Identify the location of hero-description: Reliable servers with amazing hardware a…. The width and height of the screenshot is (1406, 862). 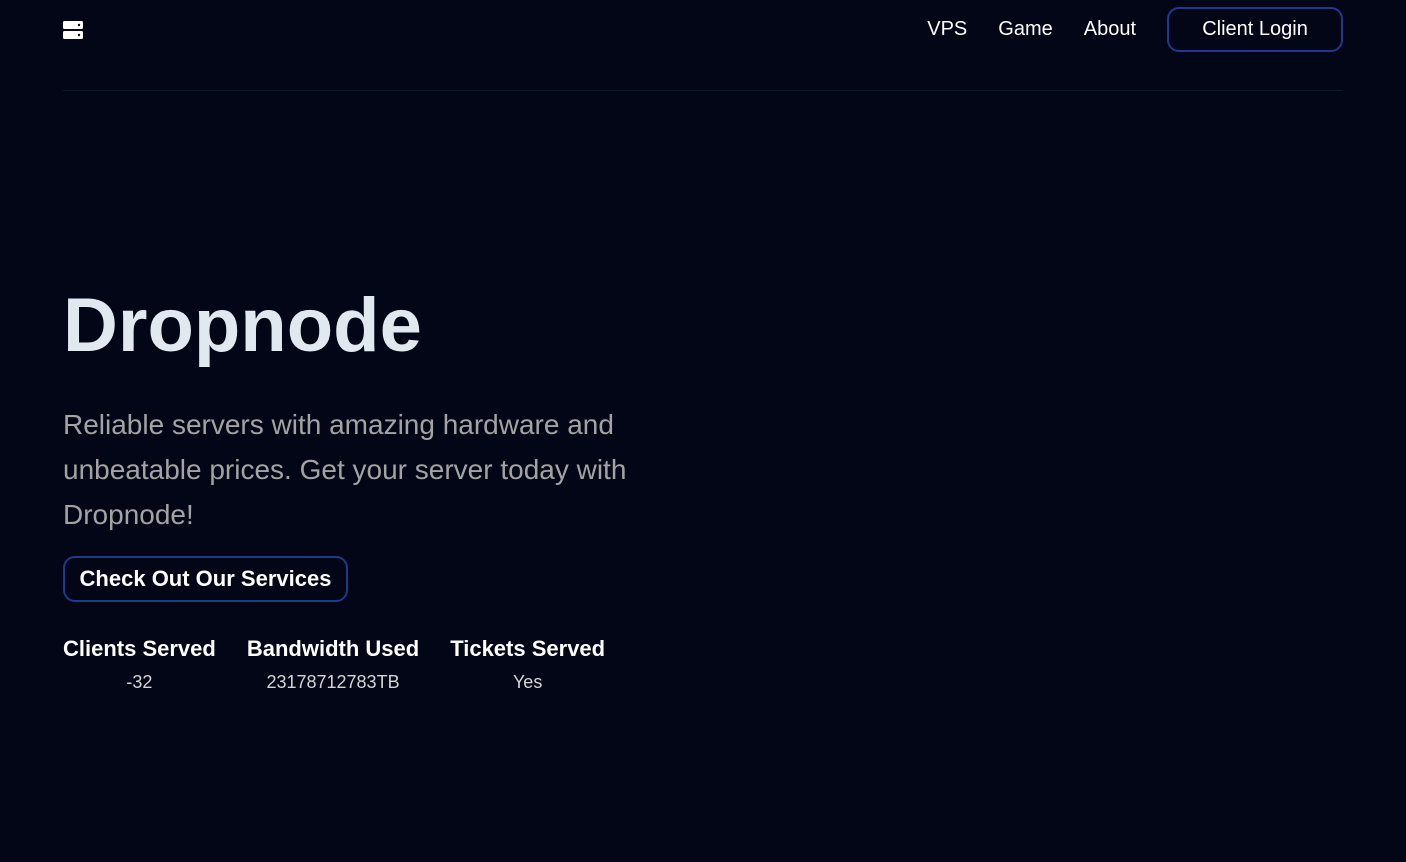
(345, 469).